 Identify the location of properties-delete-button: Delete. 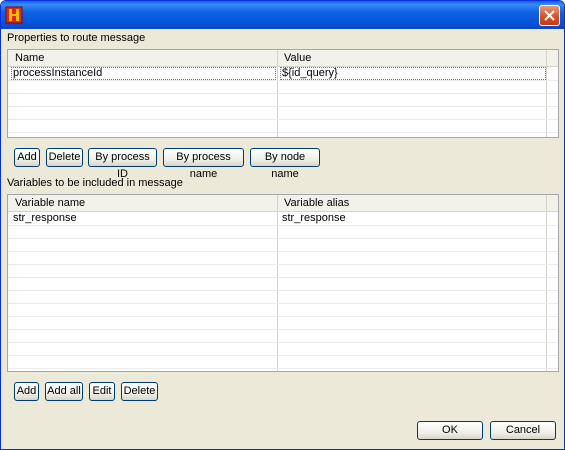
(64, 157).